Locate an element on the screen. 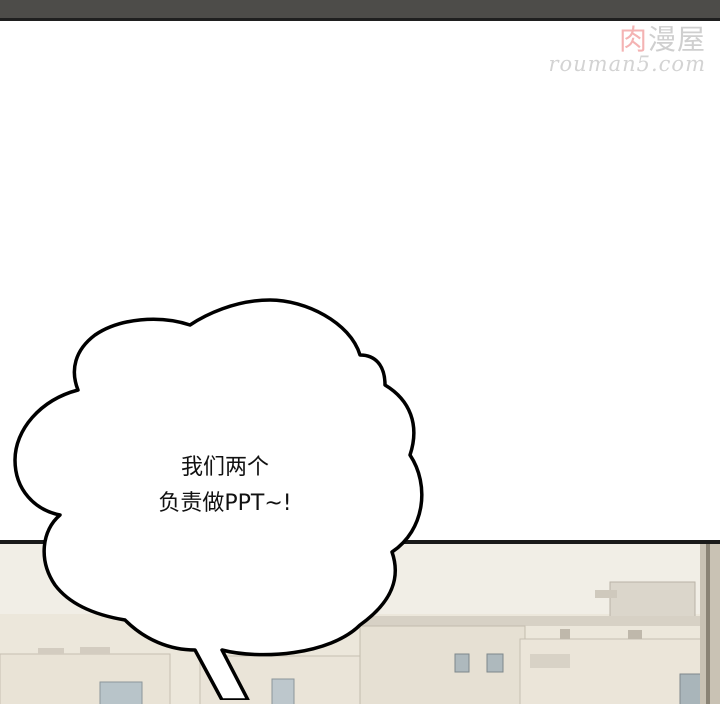 The width and height of the screenshot is (720, 704). watermark-url: rouman5.com is located at coordinates (627, 64).